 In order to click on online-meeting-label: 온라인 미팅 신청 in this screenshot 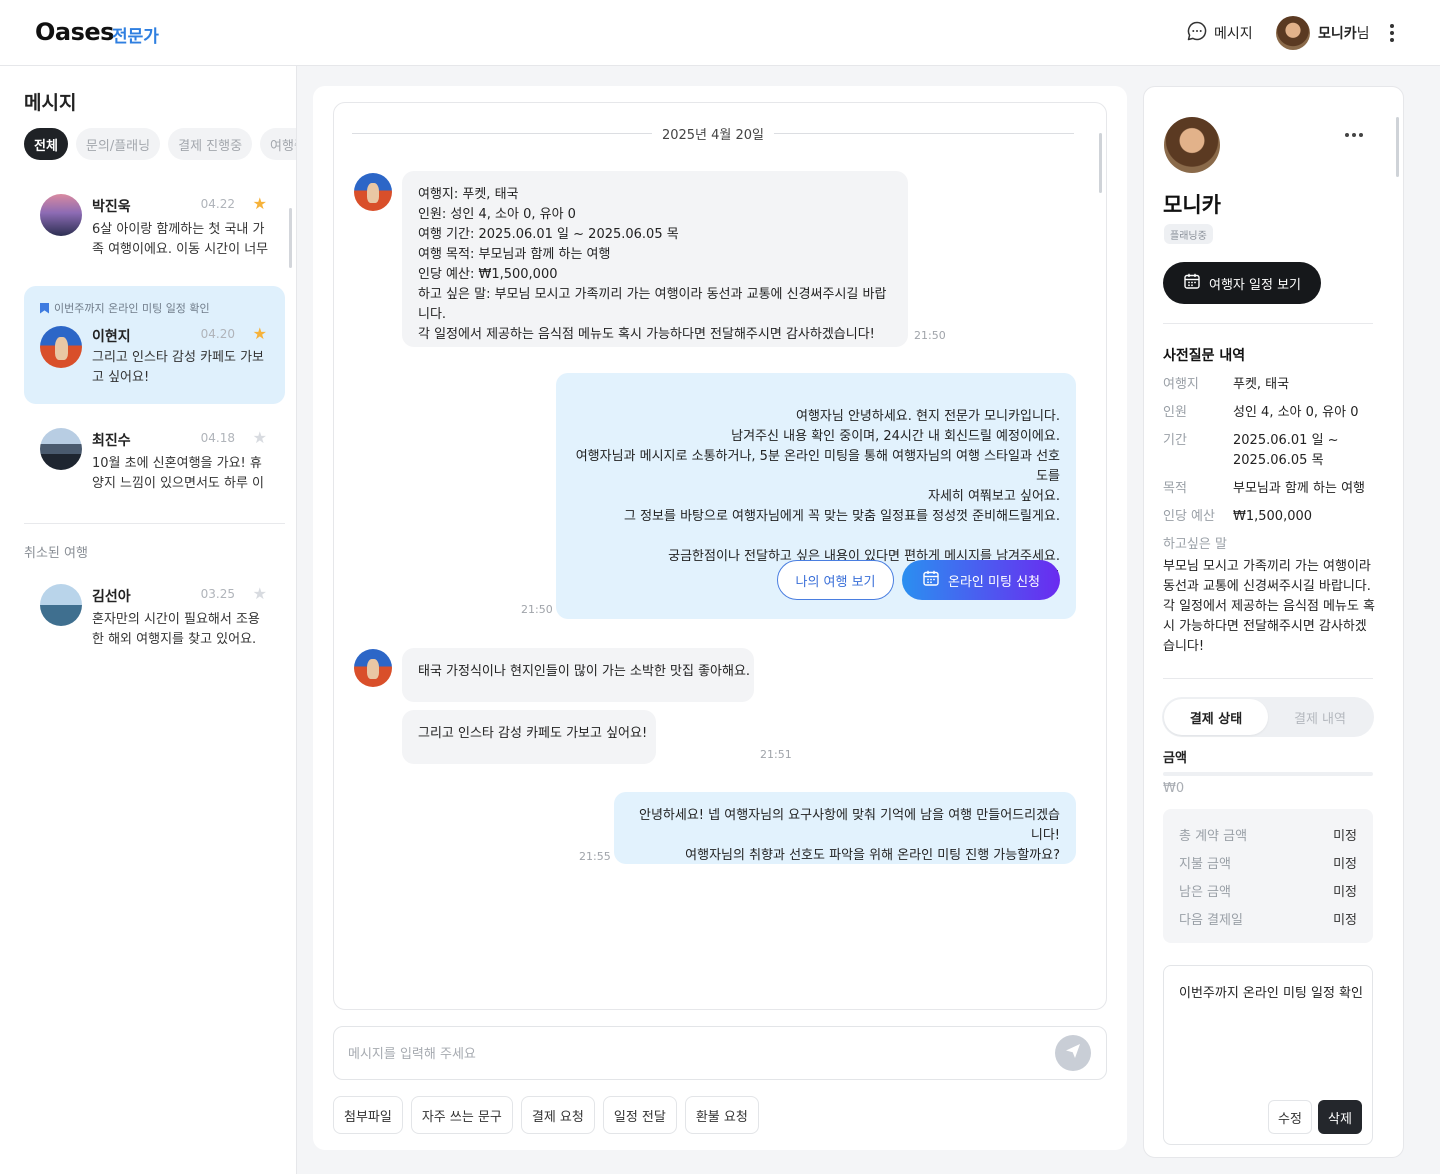, I will do `click(994, 582)`.